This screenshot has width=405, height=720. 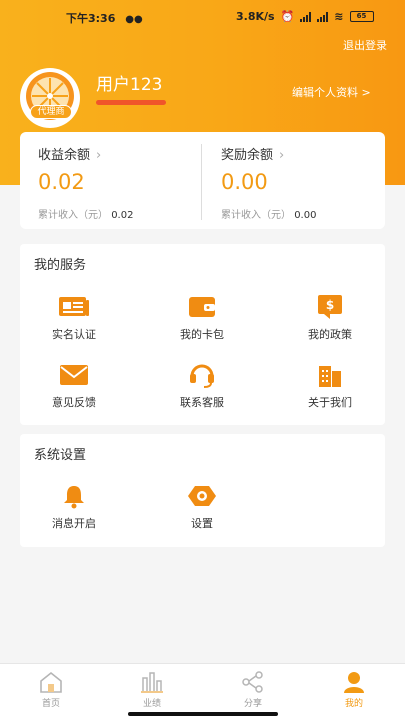 What do you see at coordinates (74, 523) in the screenshot?
I see `setting-label: 消息开启` at bounding box center [74, 523].